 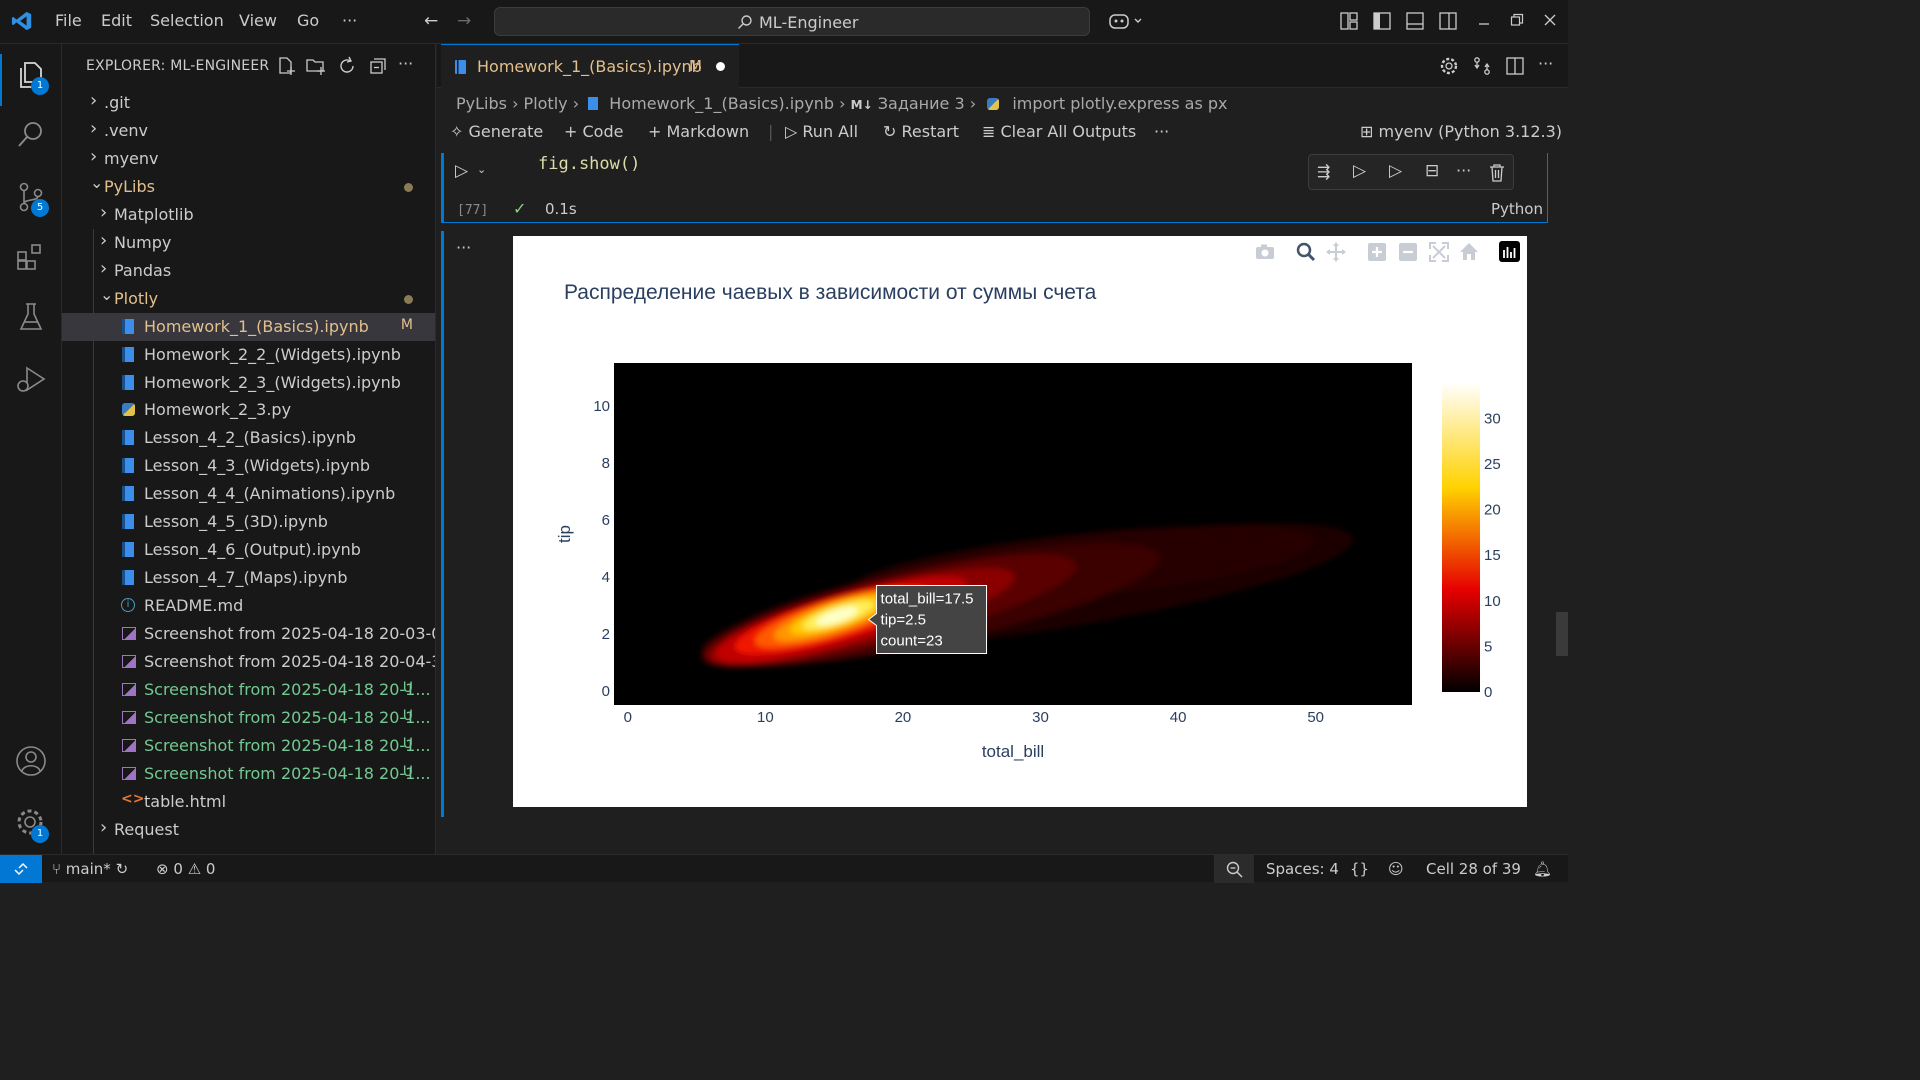 I want to click on cell-position: Cell 28 of 39, so click(x=1473, y=869).